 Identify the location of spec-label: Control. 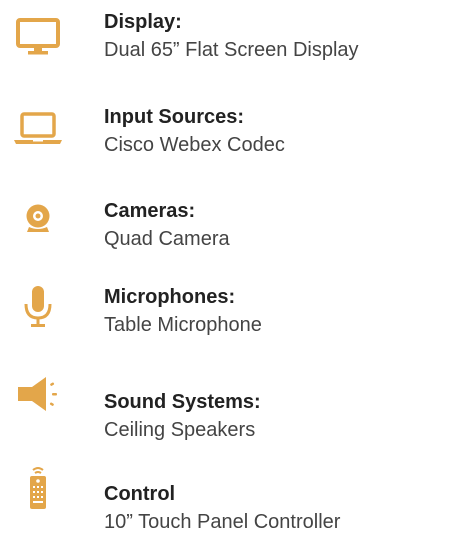
(140, 494).